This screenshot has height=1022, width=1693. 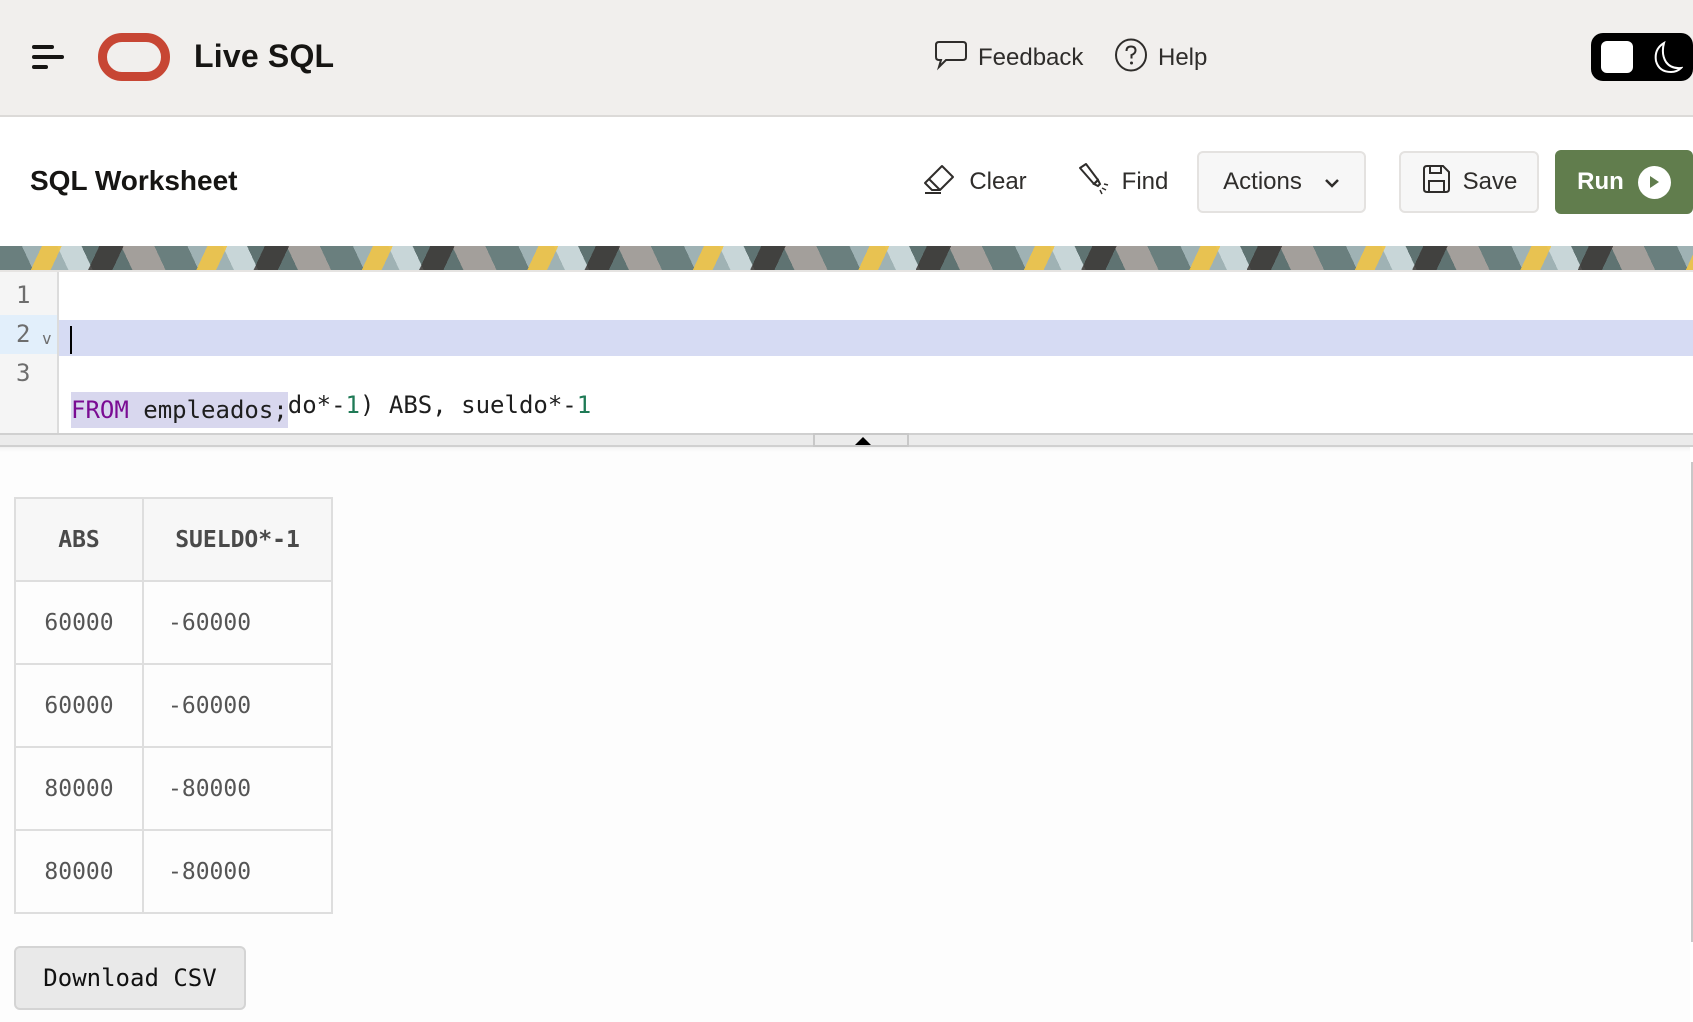 I want to click on column-header: ABS, so click(x=79, y=539).